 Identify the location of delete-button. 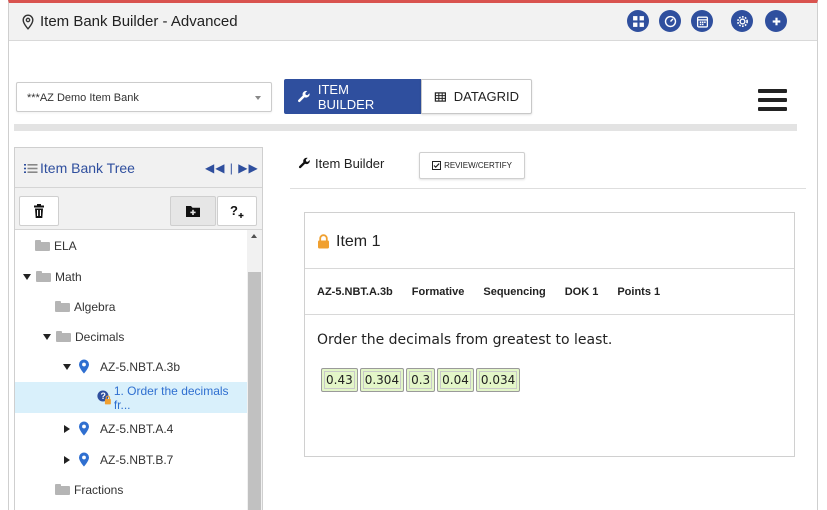
(39, 211).